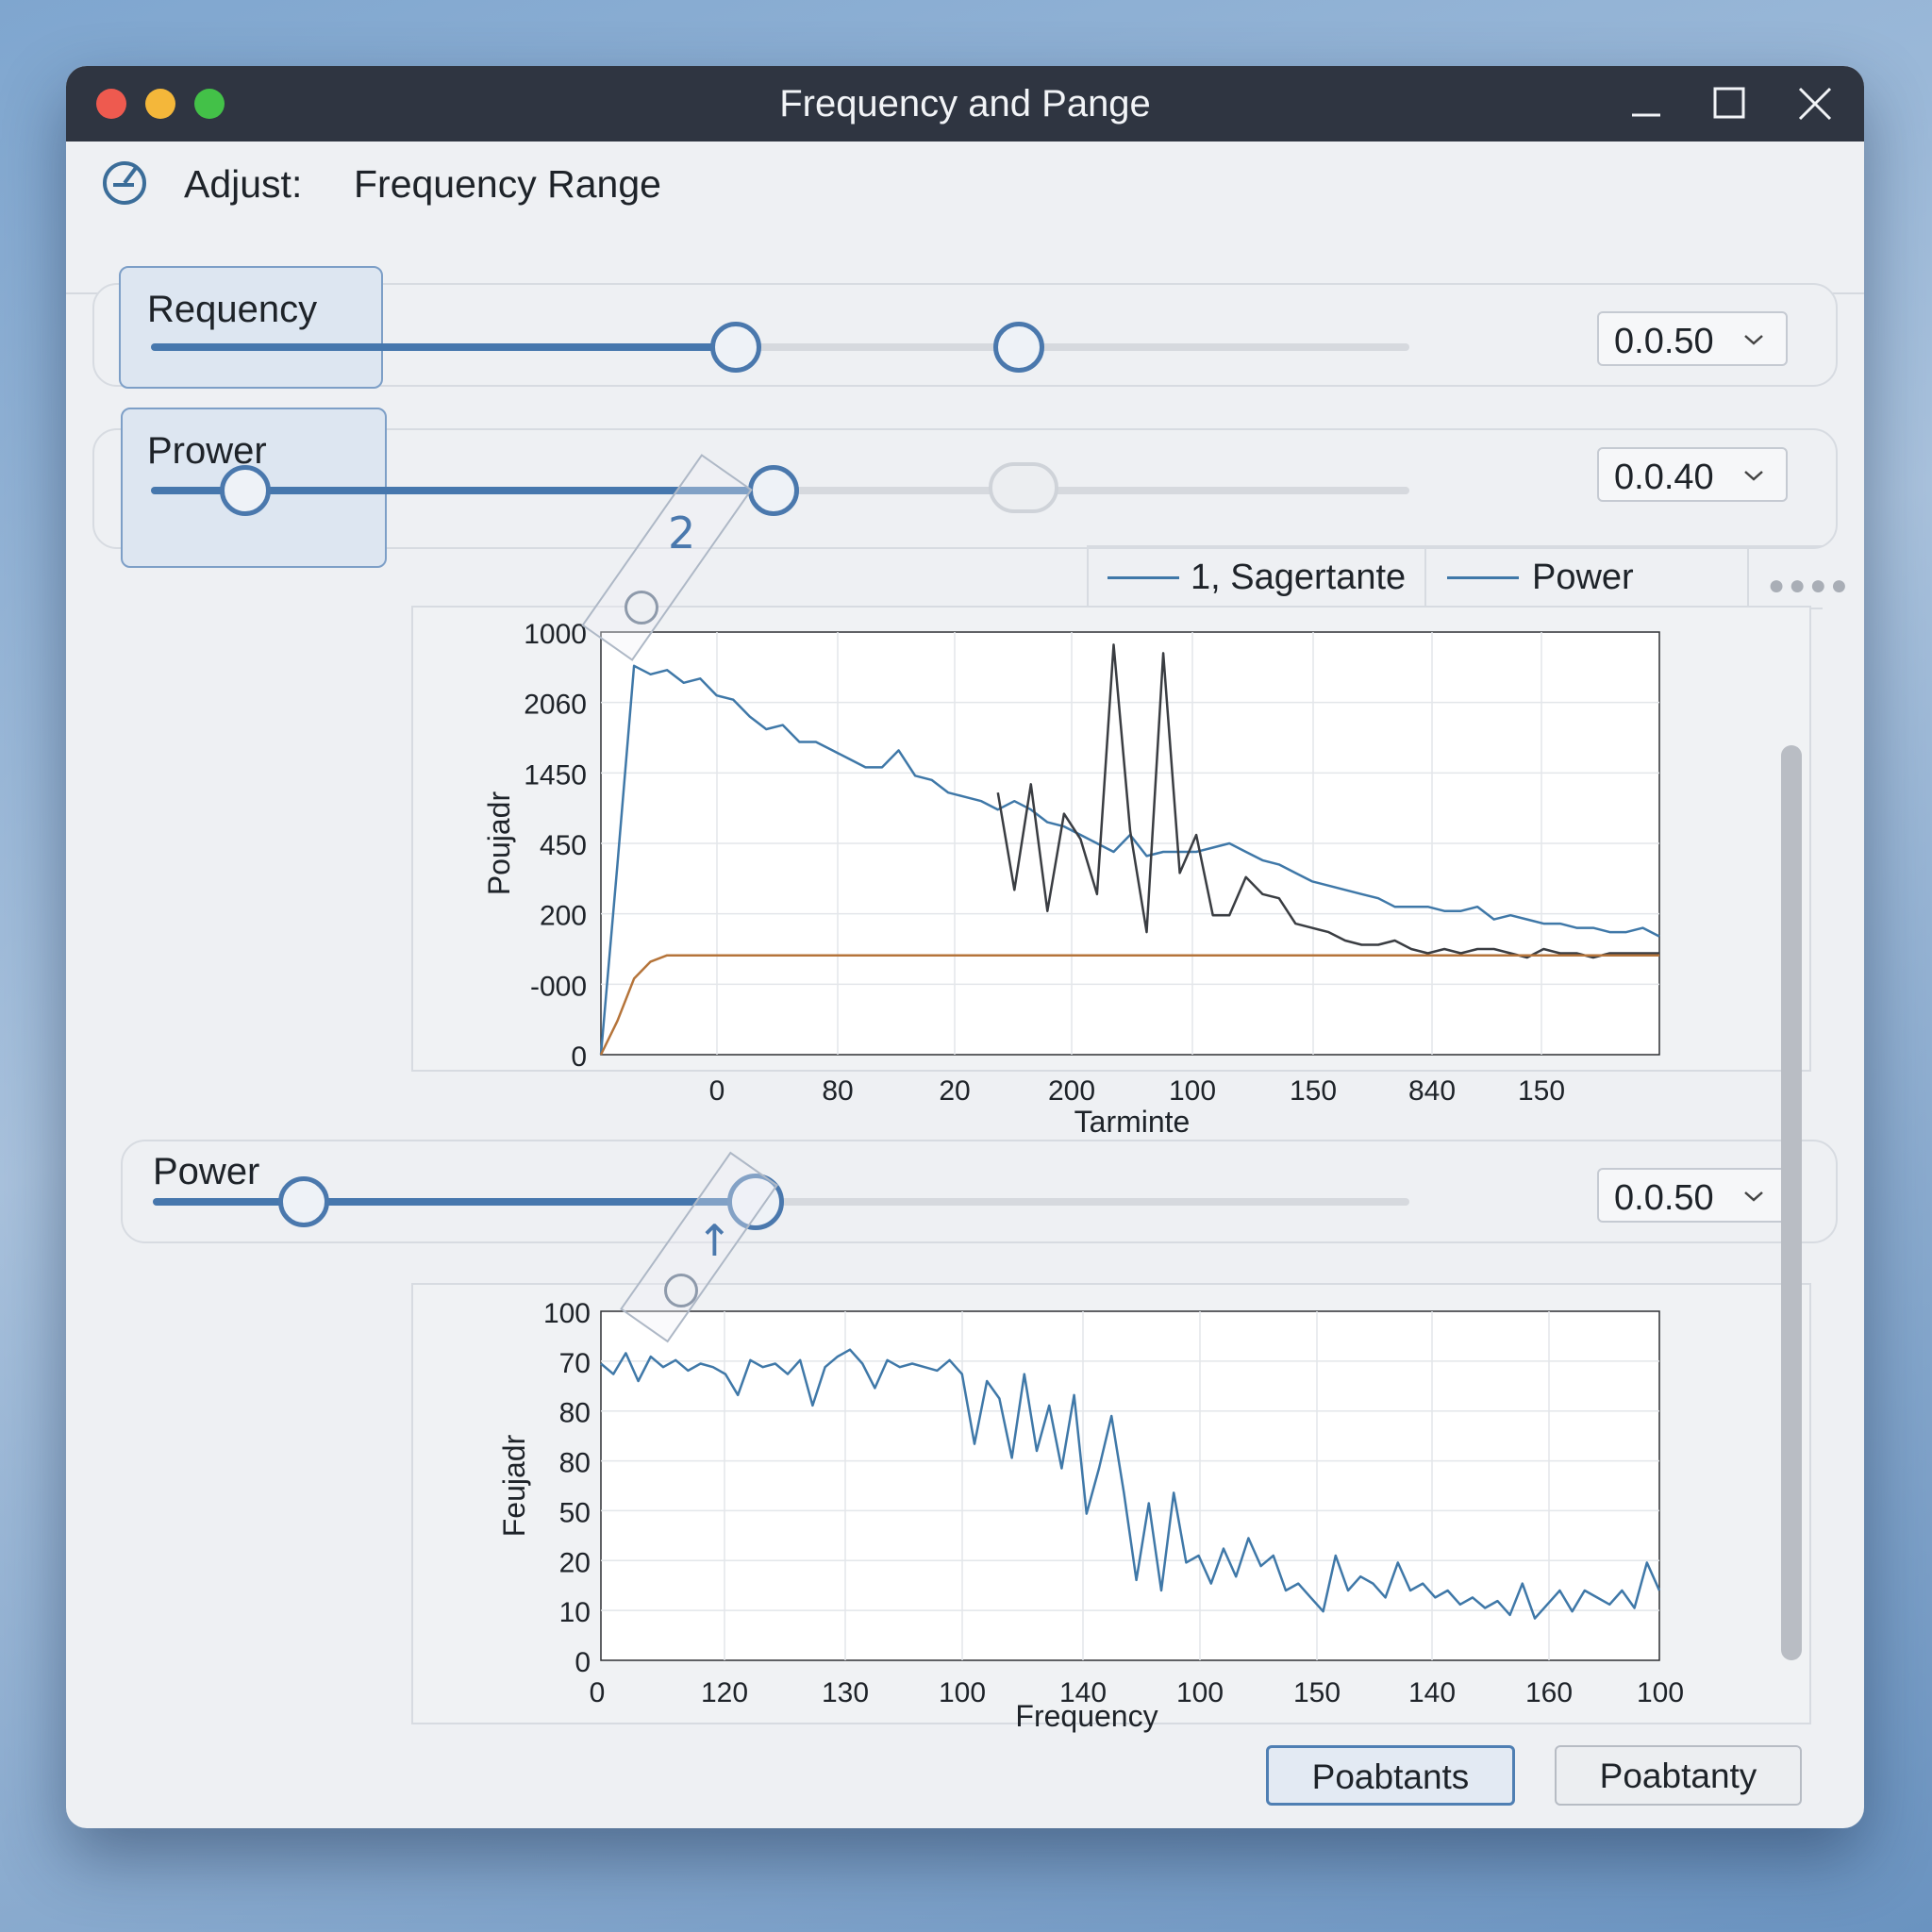 The image size is (1932, 1932). I want to click on y-tick-label: 70, so click(575, 1363).